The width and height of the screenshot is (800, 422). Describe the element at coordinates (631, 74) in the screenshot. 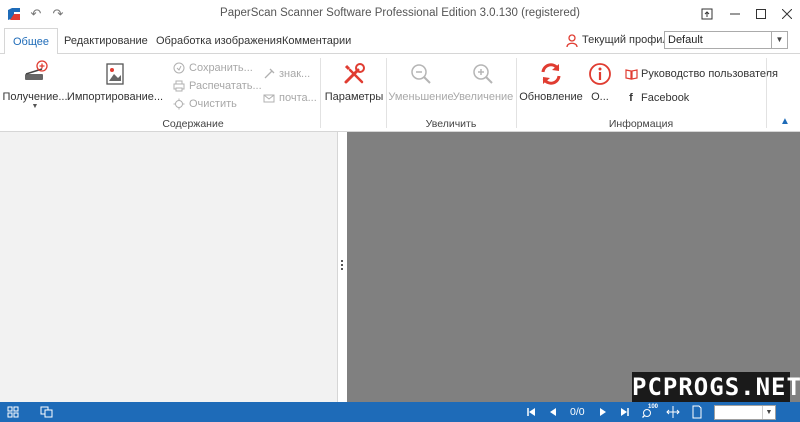

I see `book-icon` at that location.